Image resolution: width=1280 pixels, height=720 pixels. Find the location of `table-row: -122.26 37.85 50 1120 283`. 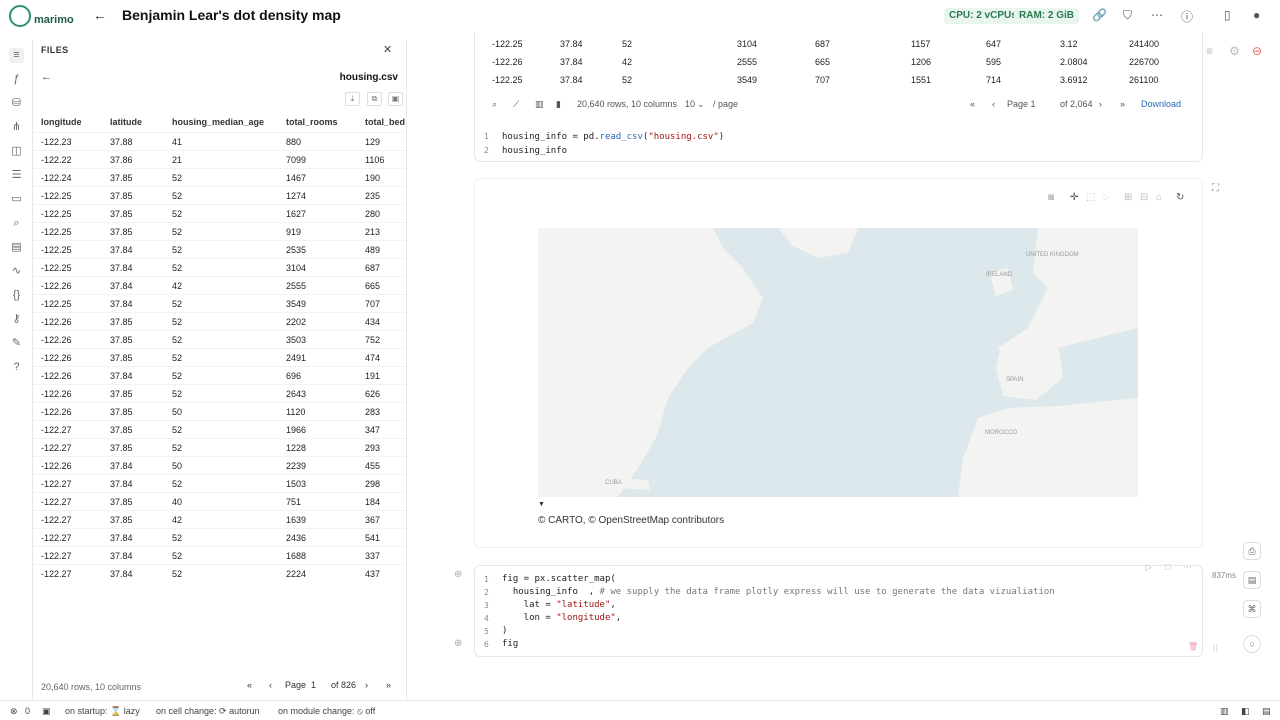

table-row: -122.26 37.85 50 1120 283 is located at coordinates (219, 411).